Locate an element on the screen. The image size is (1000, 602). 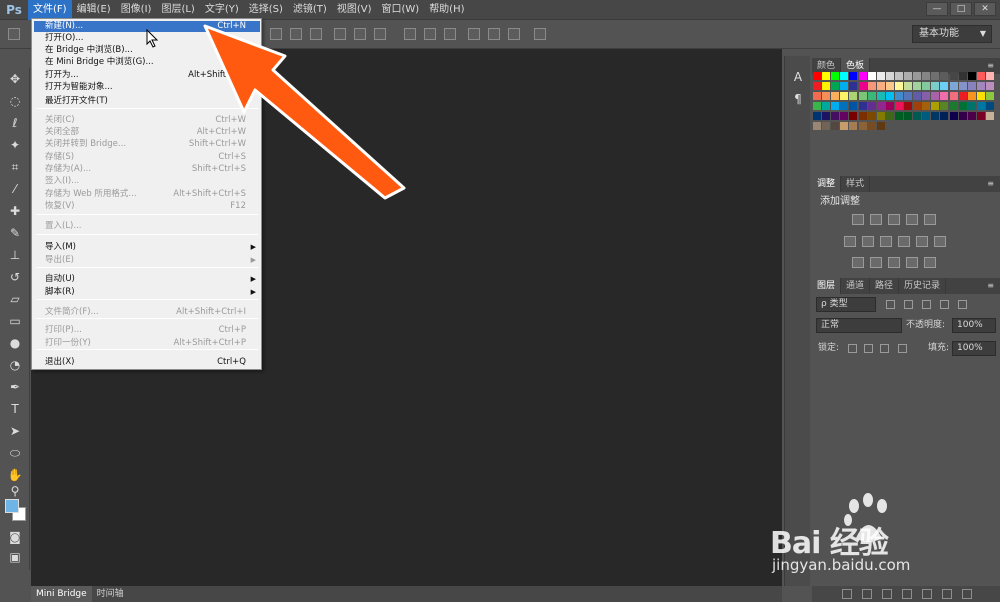
channel-mixer-icon is located at coordinates (922, 241).